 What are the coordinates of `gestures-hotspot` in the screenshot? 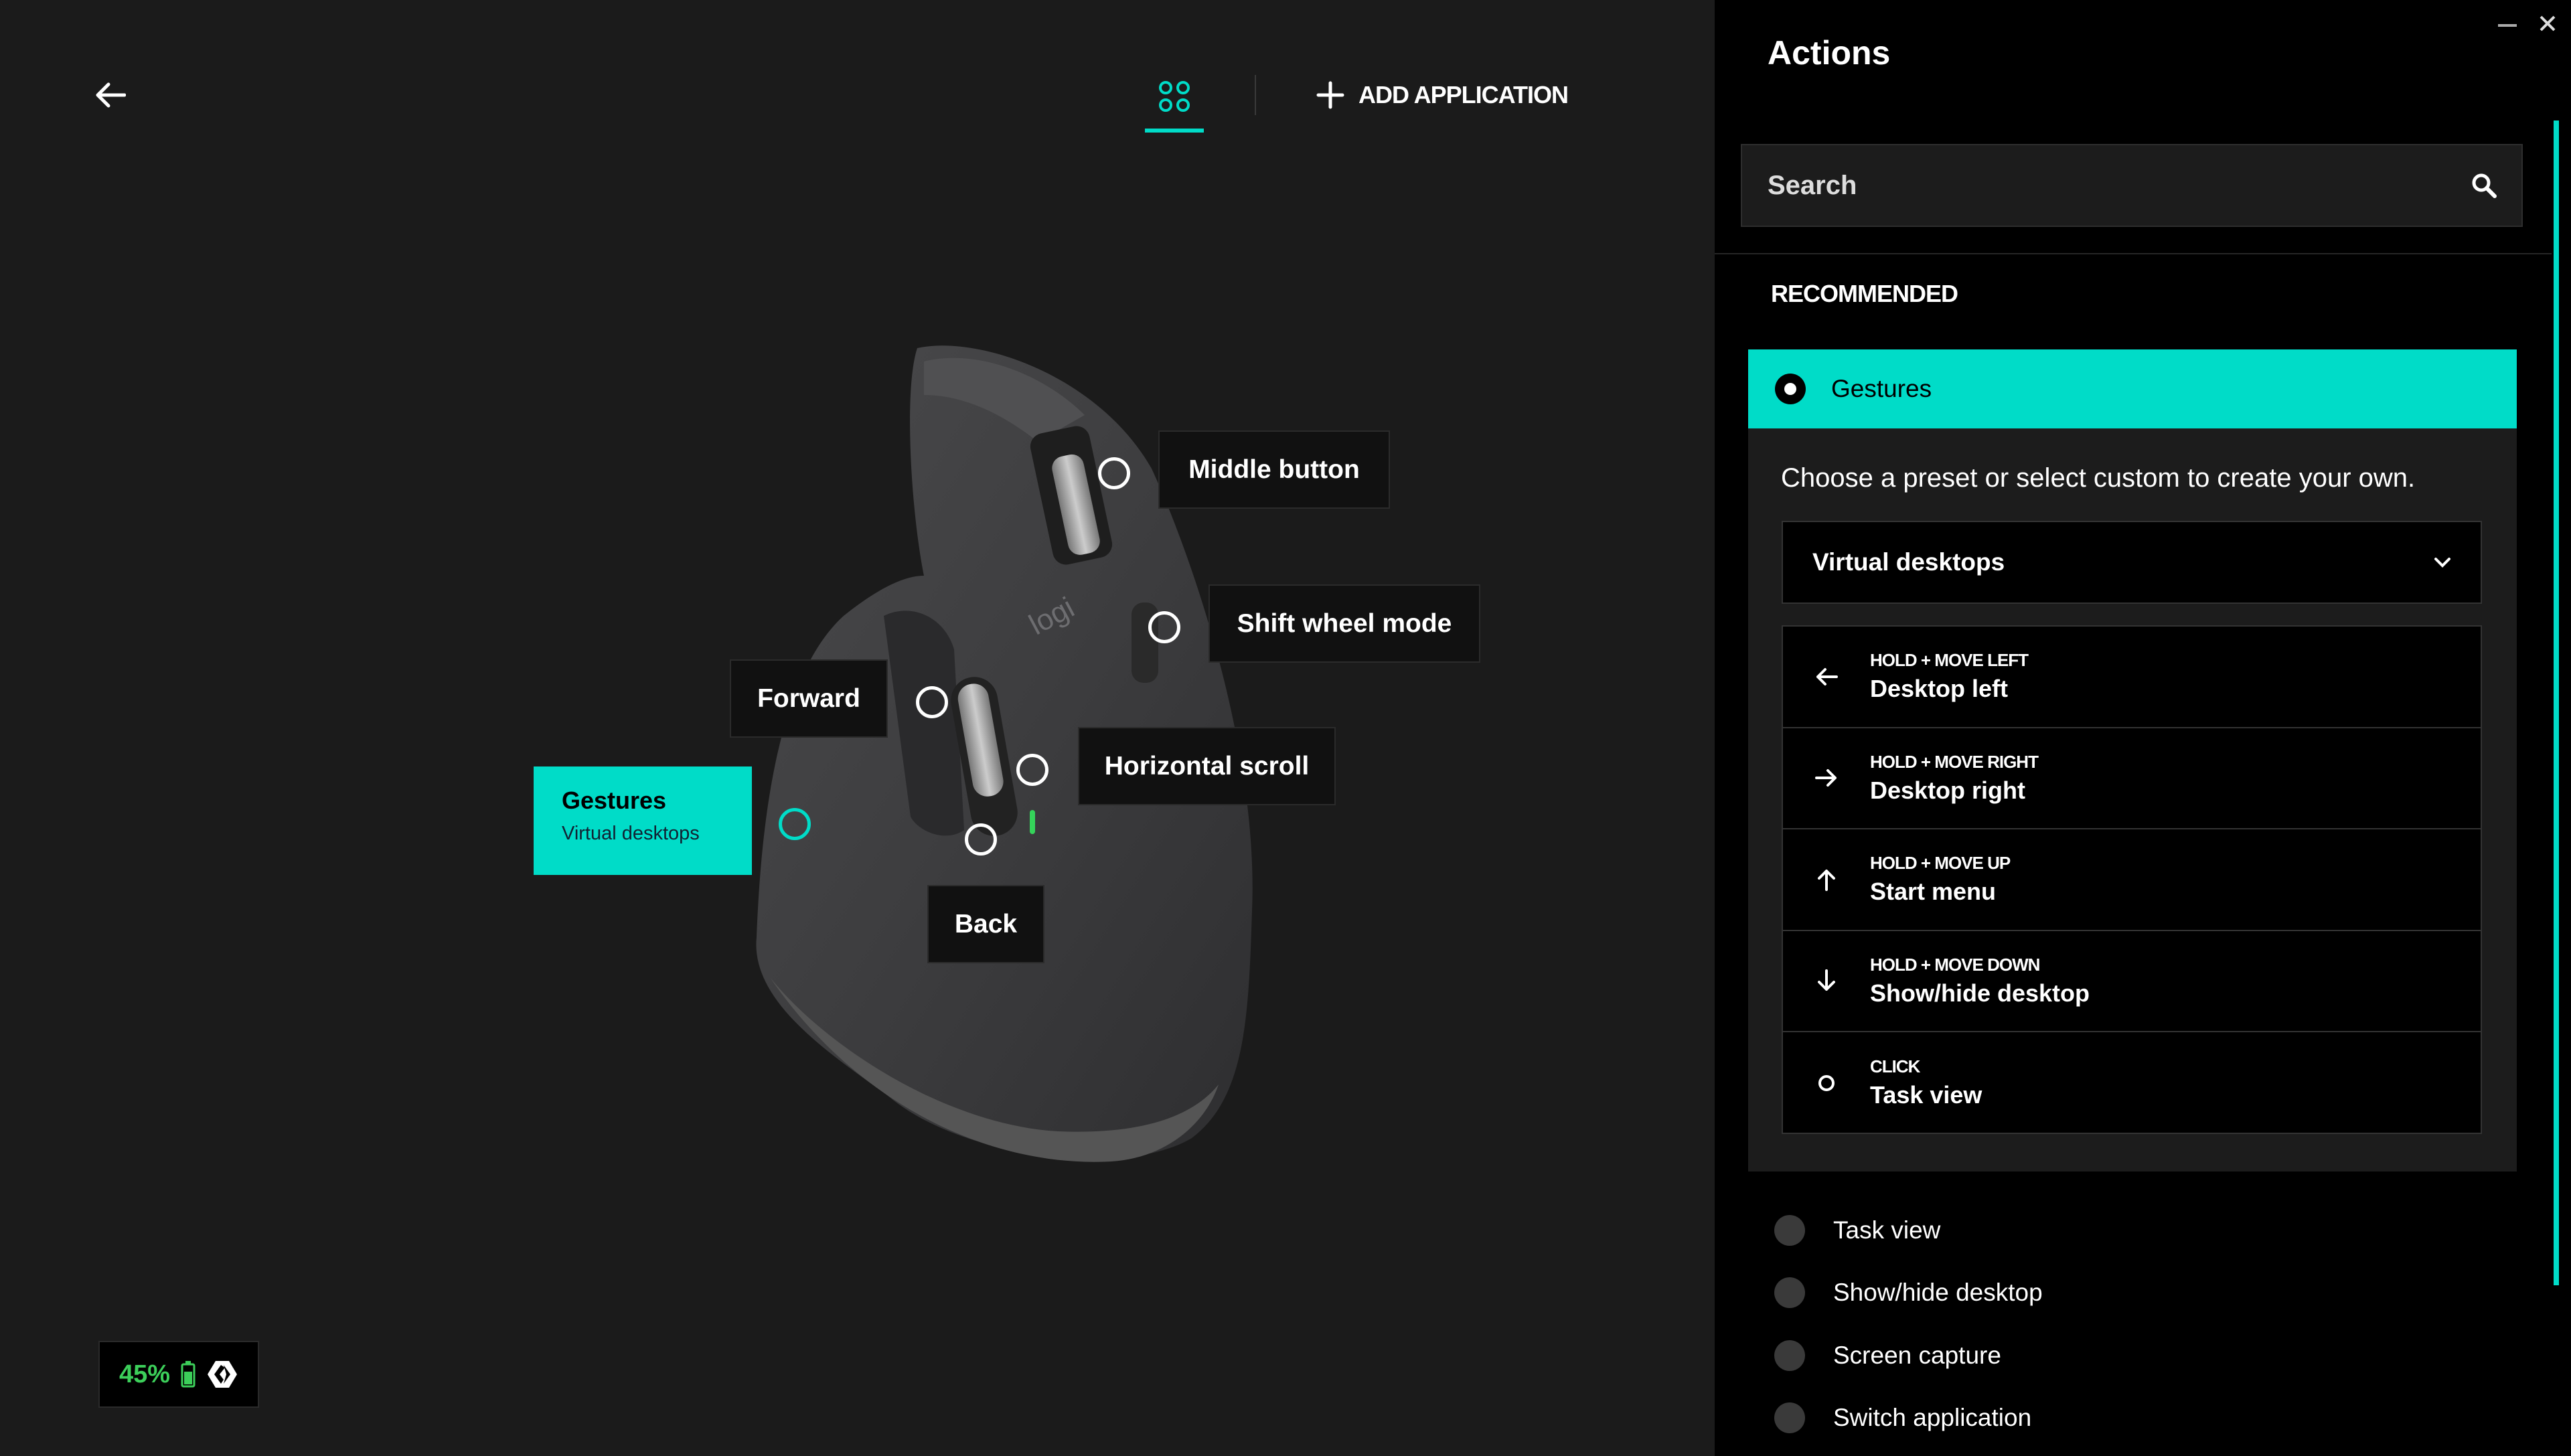 It's located at (795, 824).